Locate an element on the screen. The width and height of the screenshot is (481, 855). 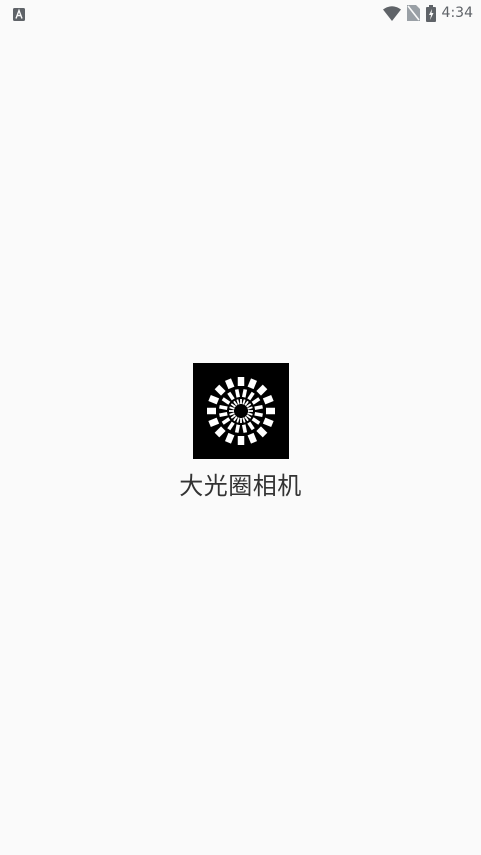
status-right: 4:34 is located at coordinates (427, 13).